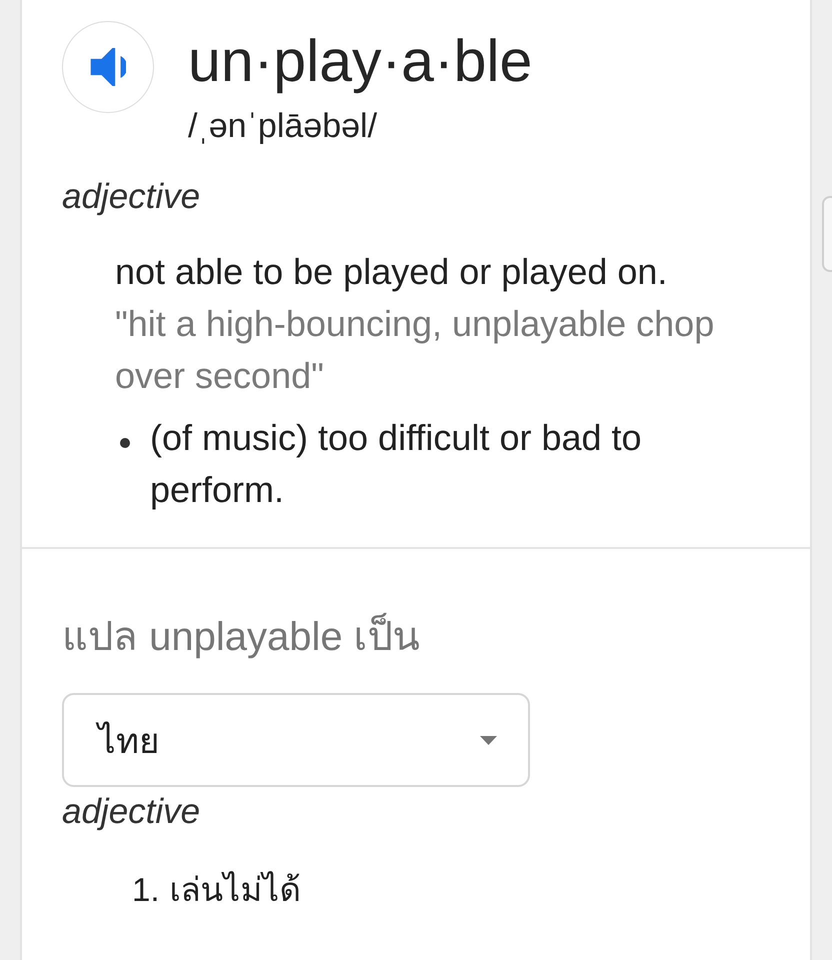  What do you see at coordinates (396, 464) in the screenshot?
I see `definition-text: (of music) too difficult or bad to perform.` at bounding box center [396, 464].